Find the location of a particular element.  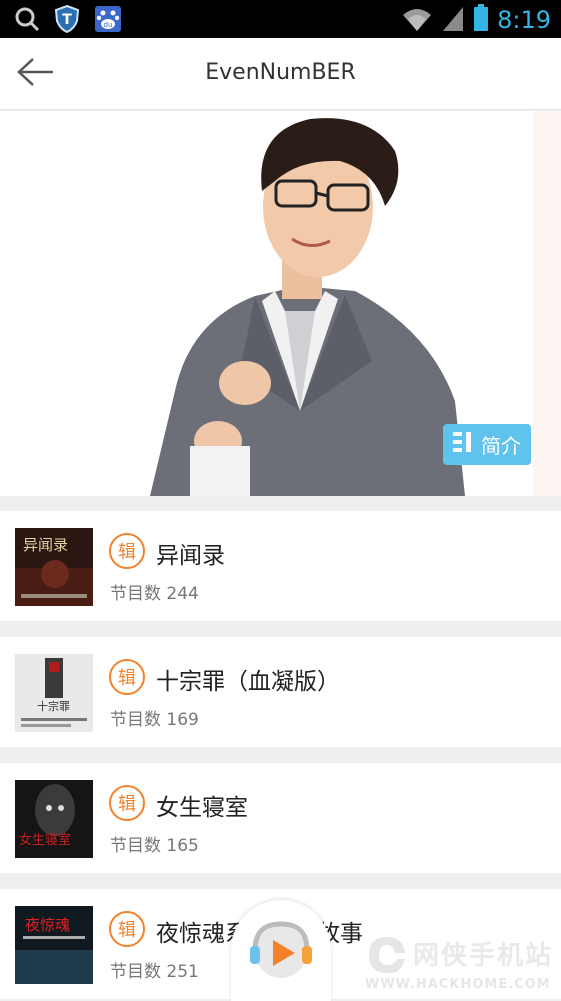

album-item: 十宗罪 辑 十宗罪（血凝版） 节目数 169 is located at coordinates (280, 692).